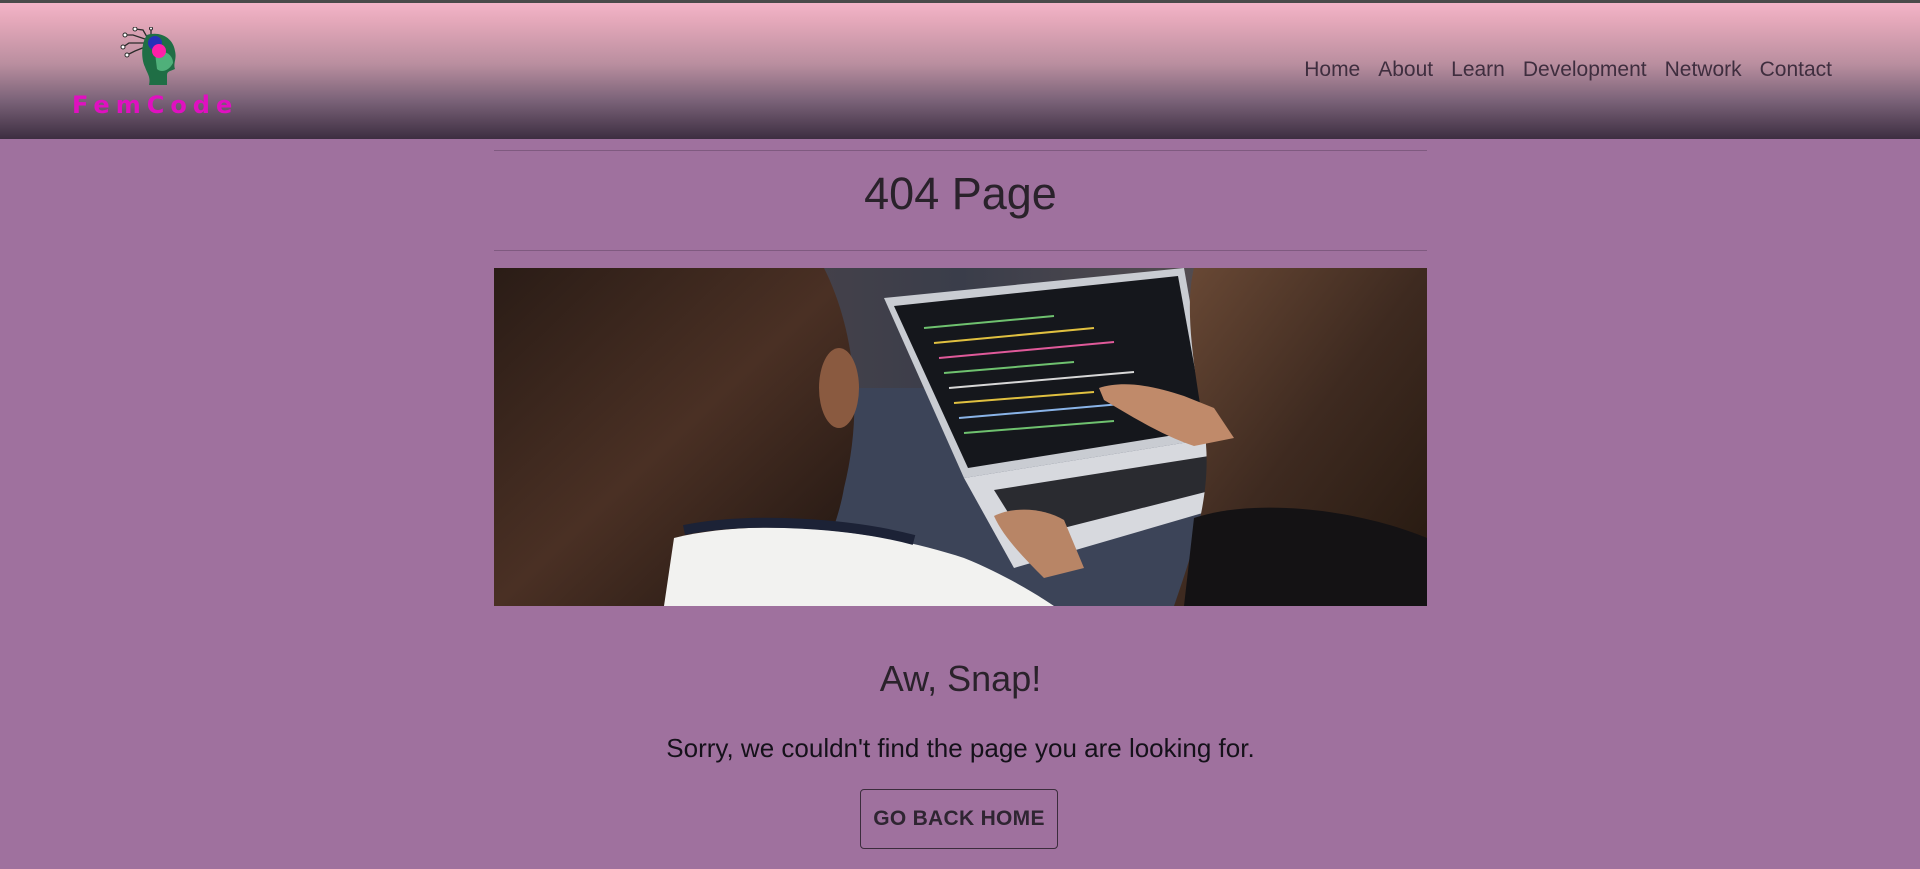 The height and width of the screenshot is (869, 1920). Describe the element at coordinates (1703, 70) in the screenshot. I see `nav-item-network: Network` at that location.